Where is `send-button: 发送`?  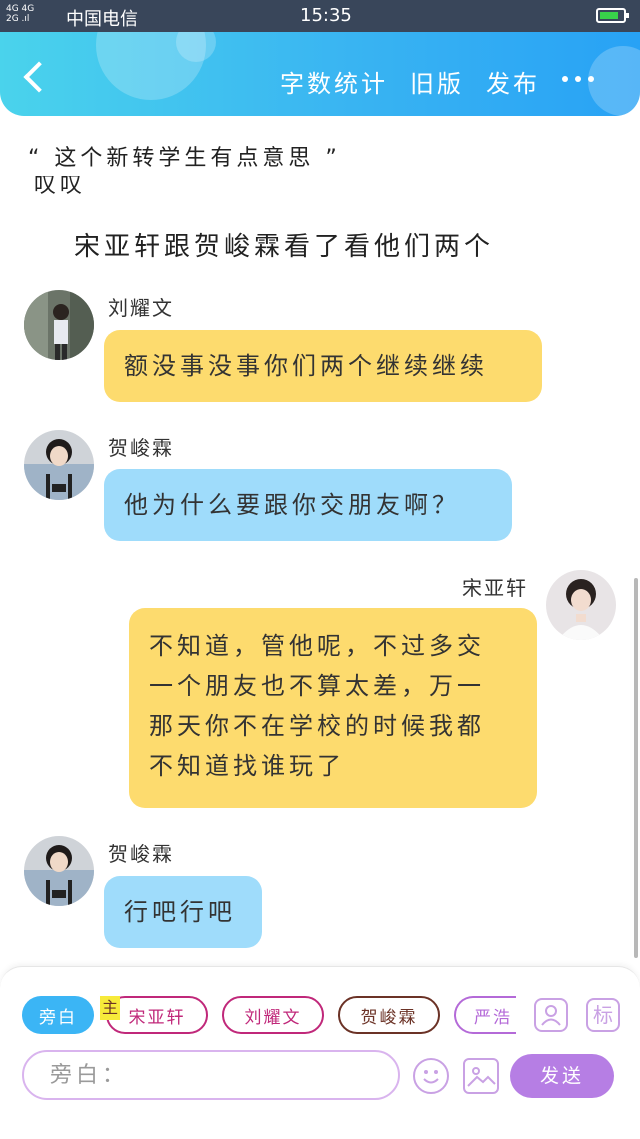 send-button: 发送 is located at coordinates (562, 1076).